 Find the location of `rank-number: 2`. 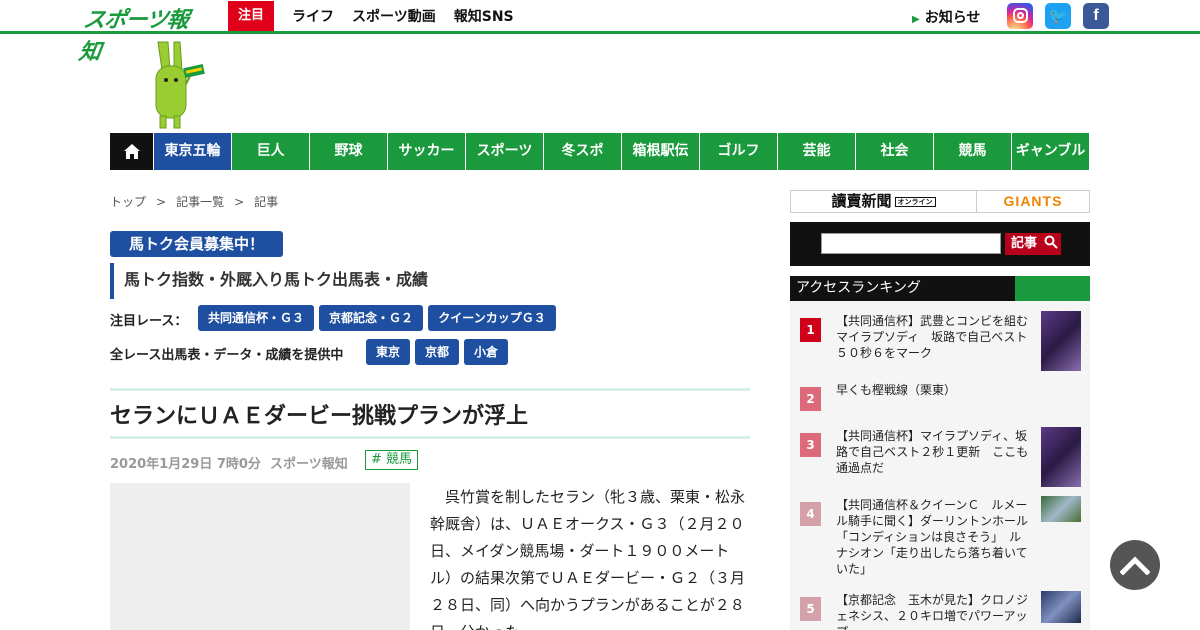

rank-number: 2 is located at coordinates (810, 399).